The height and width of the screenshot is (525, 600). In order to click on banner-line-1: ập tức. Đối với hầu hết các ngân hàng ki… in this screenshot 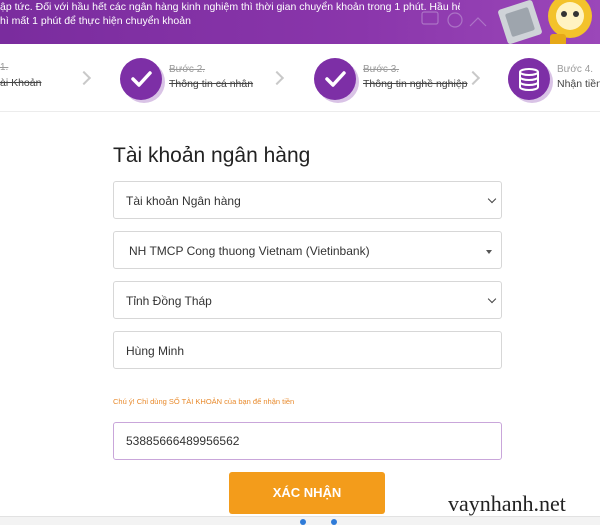, I will do `click(230, 7)`.